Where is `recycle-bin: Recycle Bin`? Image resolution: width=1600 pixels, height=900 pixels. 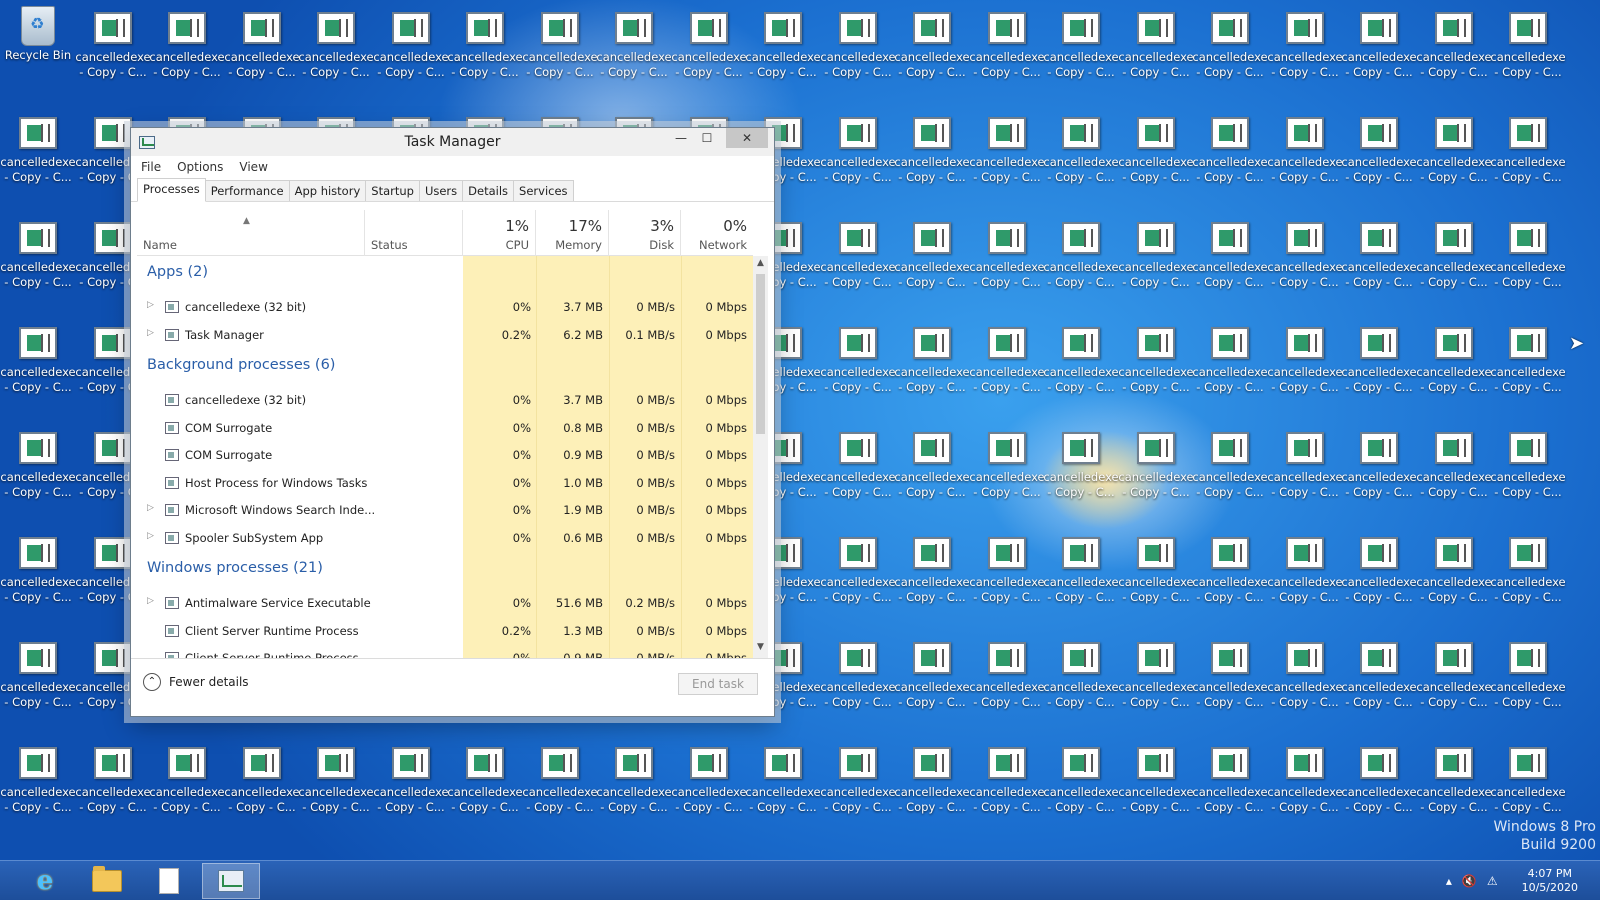 recycle-bin: Recycle Bin is located at coordinates (38, 46).